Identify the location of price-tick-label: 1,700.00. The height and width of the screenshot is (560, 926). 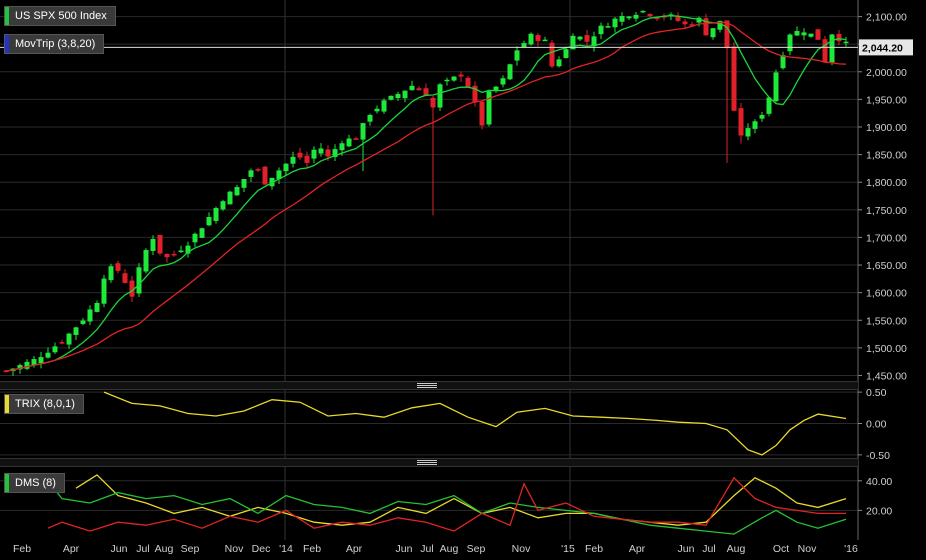
(886, 238).